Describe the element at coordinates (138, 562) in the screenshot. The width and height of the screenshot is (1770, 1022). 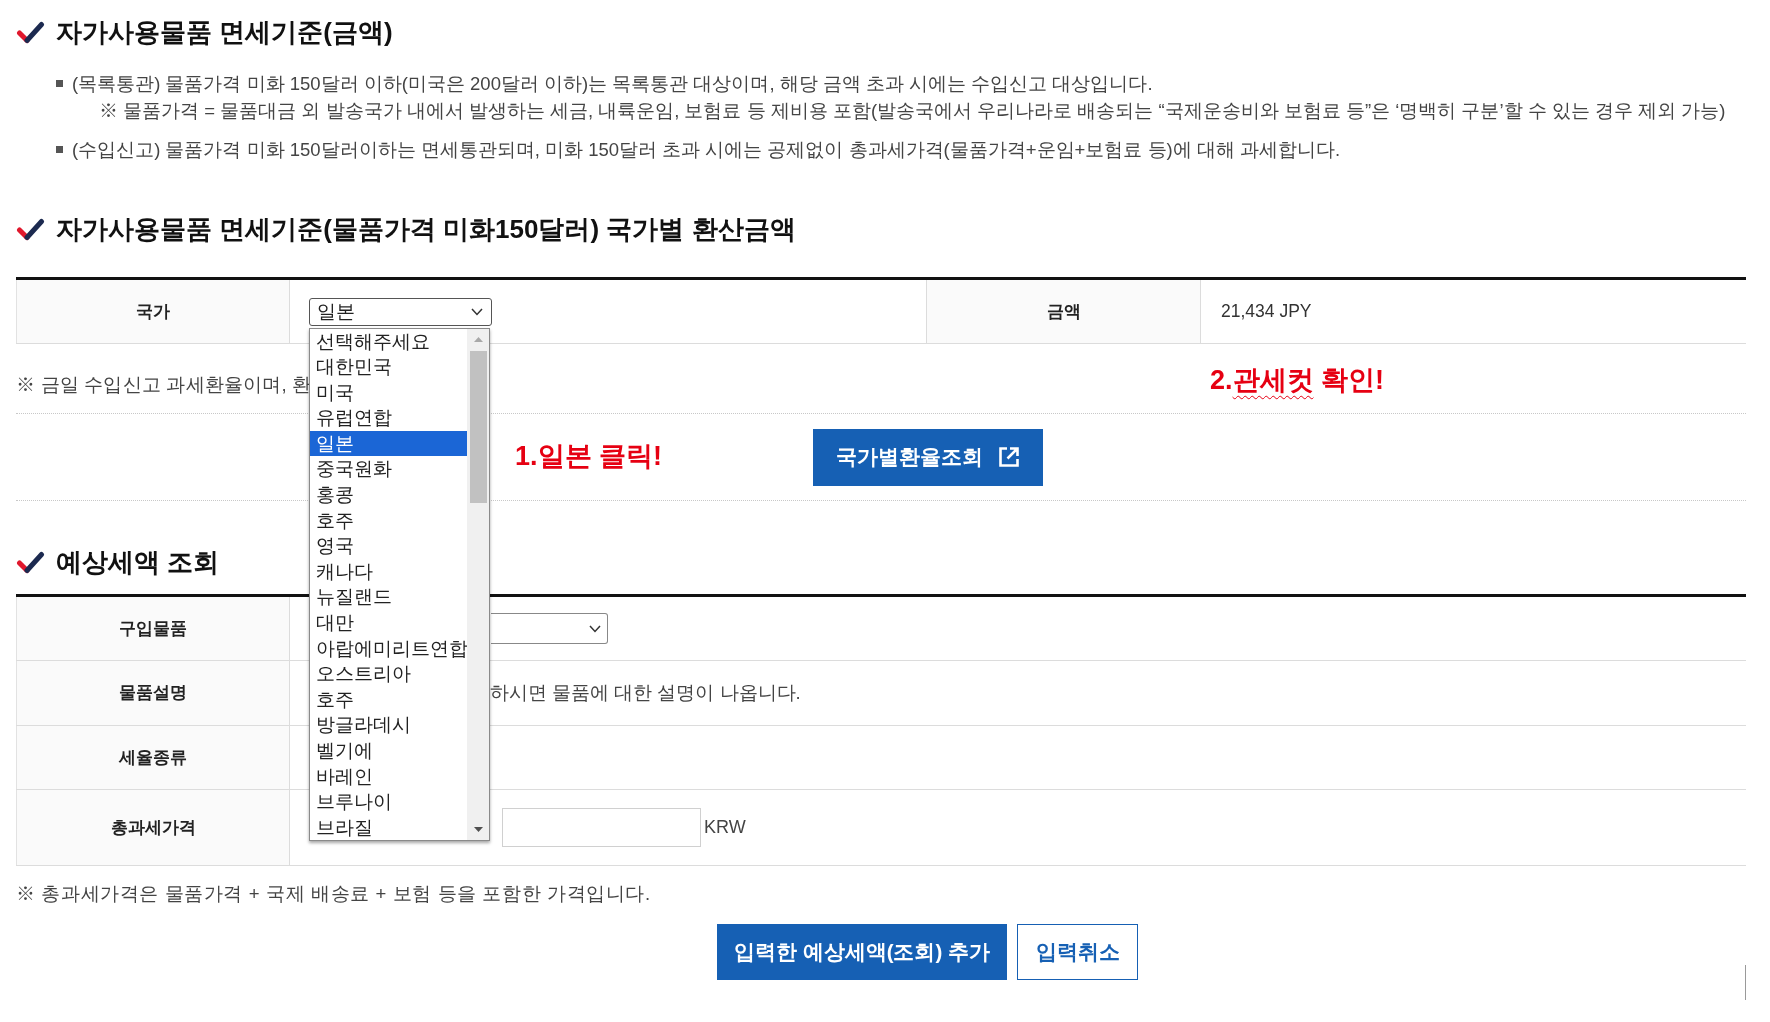
I see `section-title: 예상세액 조회` at that location.